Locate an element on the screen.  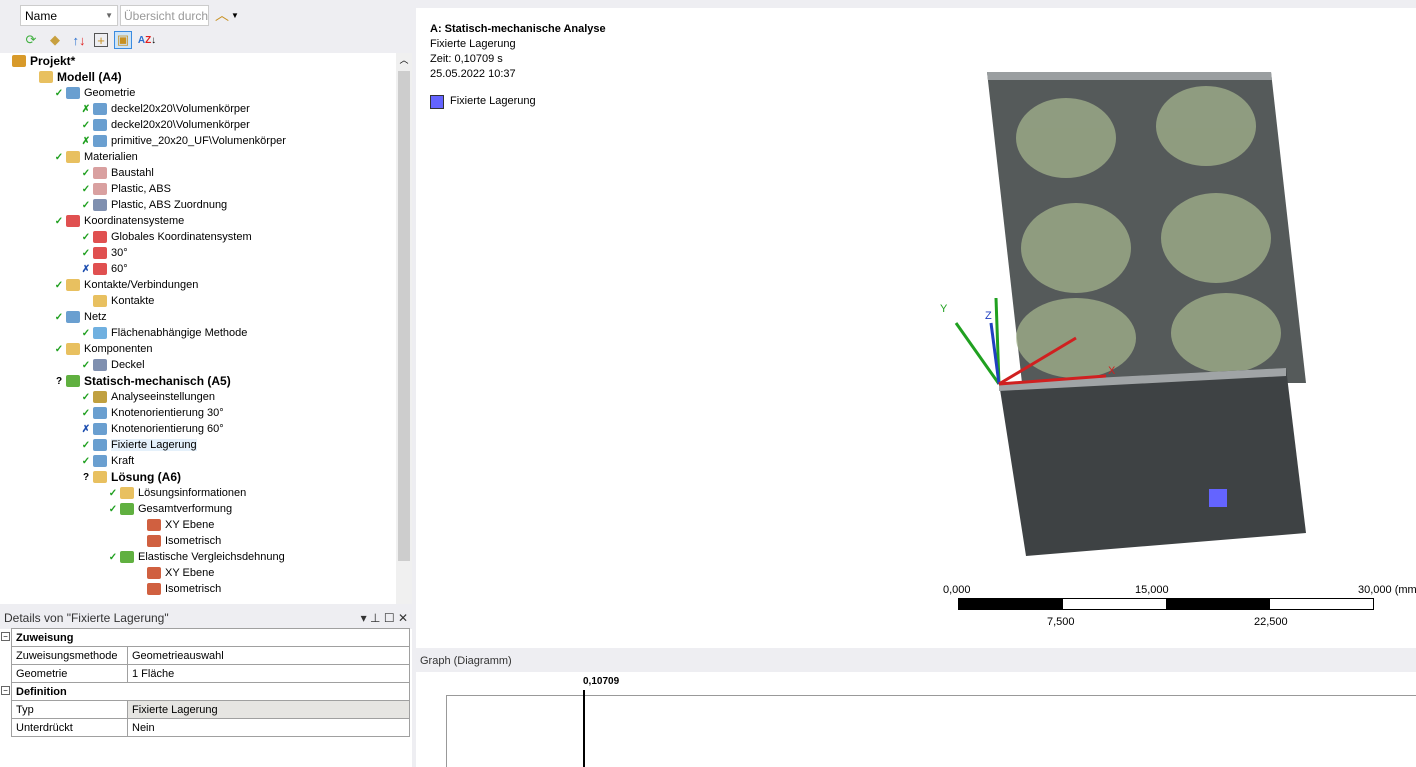
sort-by-select: Name ▼ is located at coordinates (69, 15).